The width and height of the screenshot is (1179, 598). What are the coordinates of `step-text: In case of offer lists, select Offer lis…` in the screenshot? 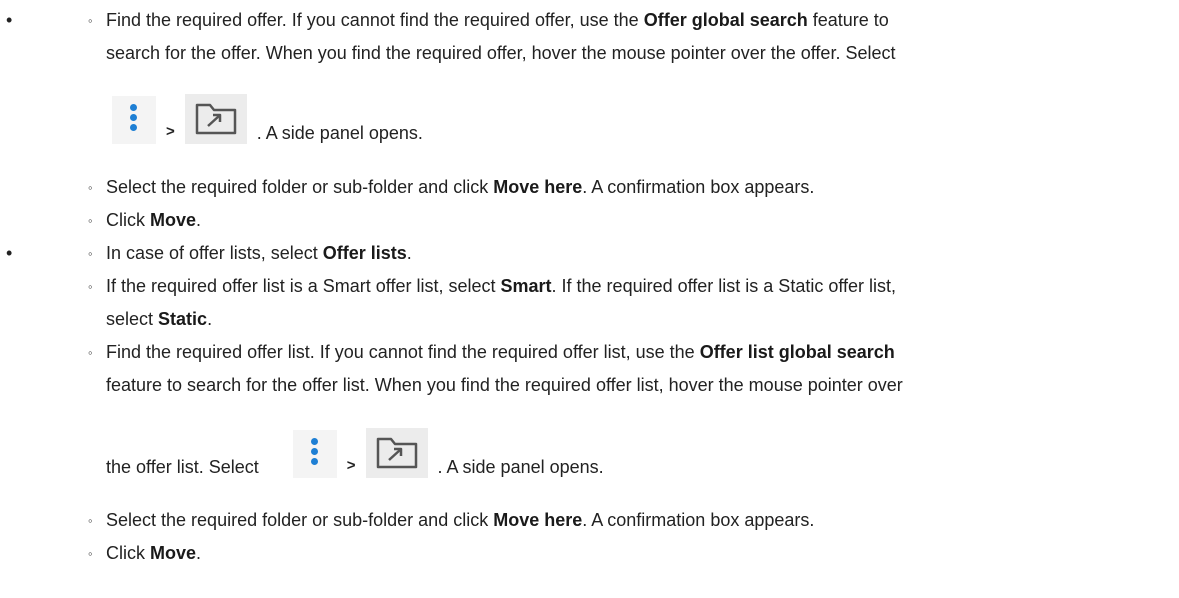 It's located at (629, 253).